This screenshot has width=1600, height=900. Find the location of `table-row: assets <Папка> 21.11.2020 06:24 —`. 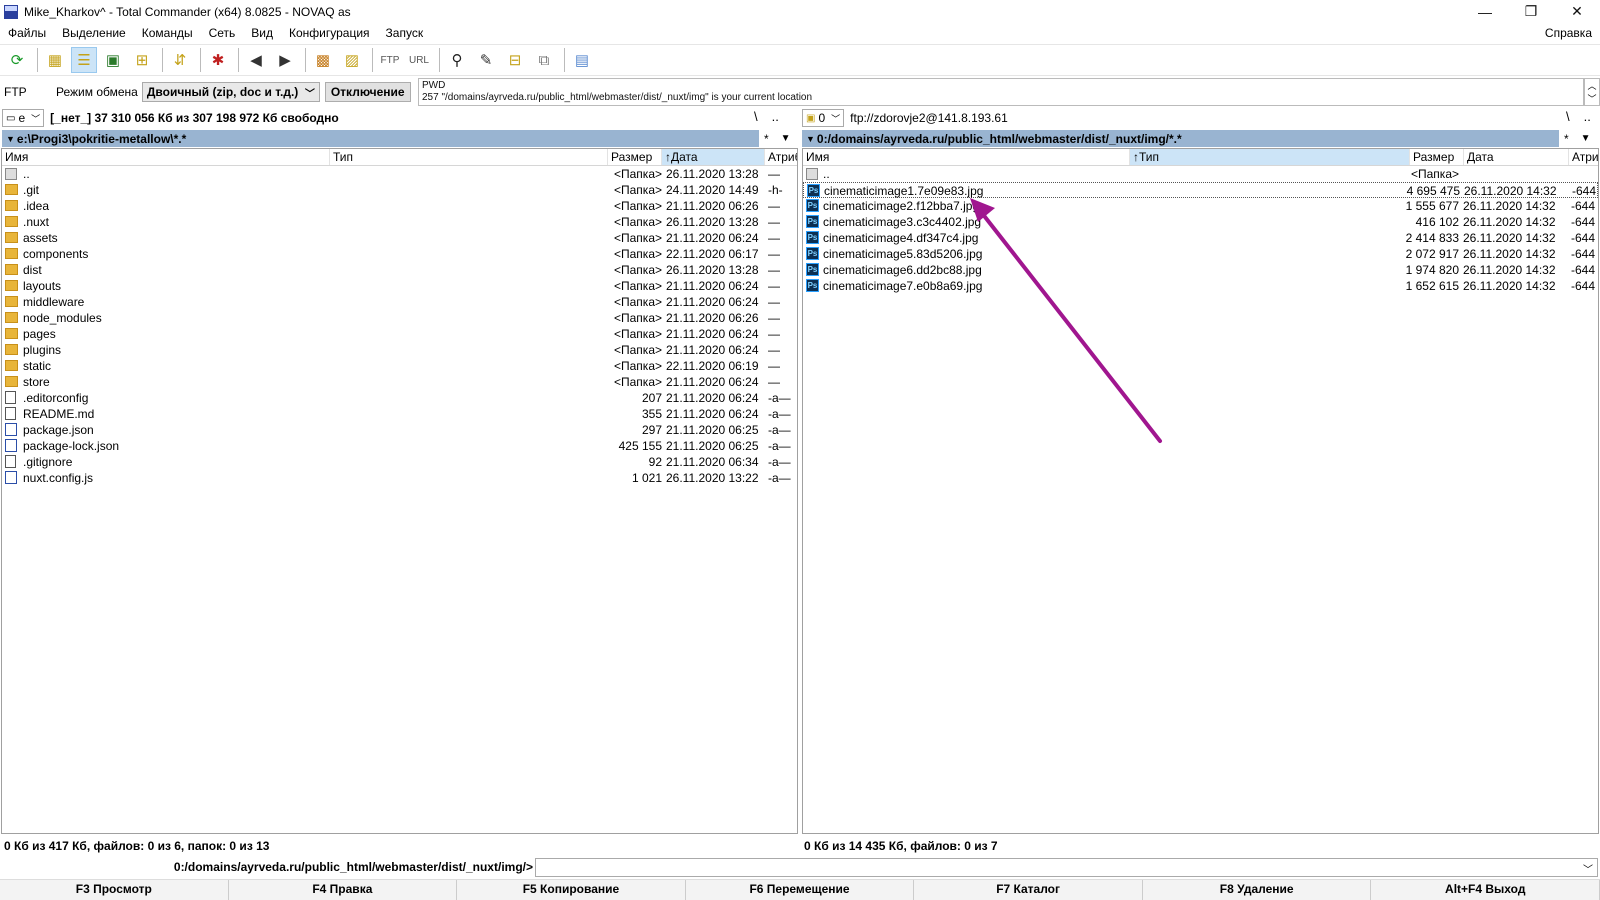

table-row: assets <Папка> 21.11.2020 06:24 — is located at coordinates (399, 238).